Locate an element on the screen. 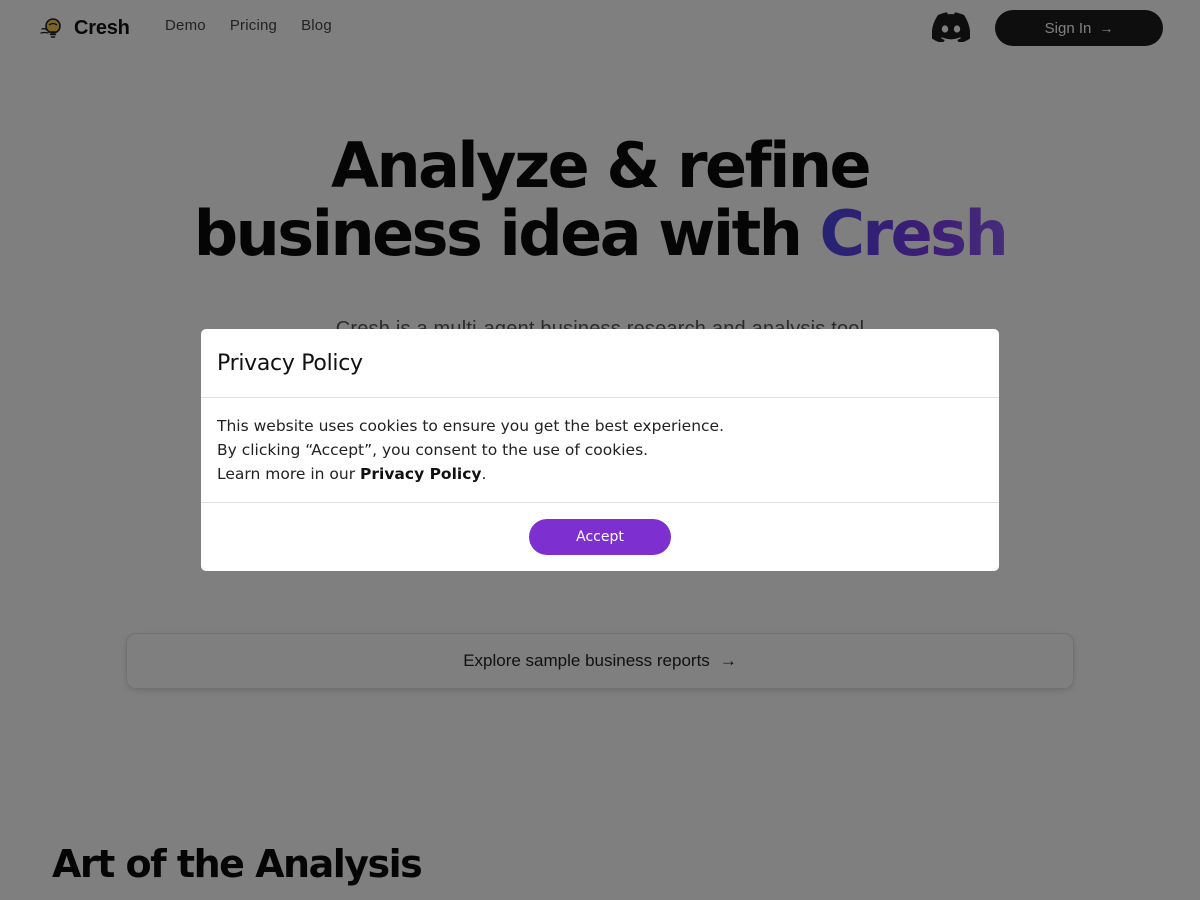 The width and height of the screenshot is (1200, 900). dialog-title: Privacy Policy is located at coordinates (290, 363).